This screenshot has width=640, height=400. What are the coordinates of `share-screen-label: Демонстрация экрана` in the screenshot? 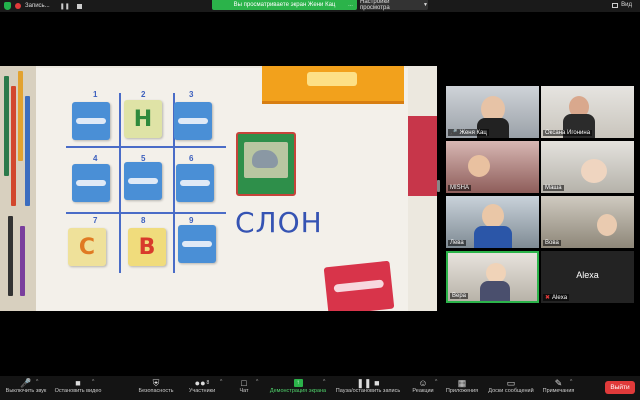 It's located at (298, 391).